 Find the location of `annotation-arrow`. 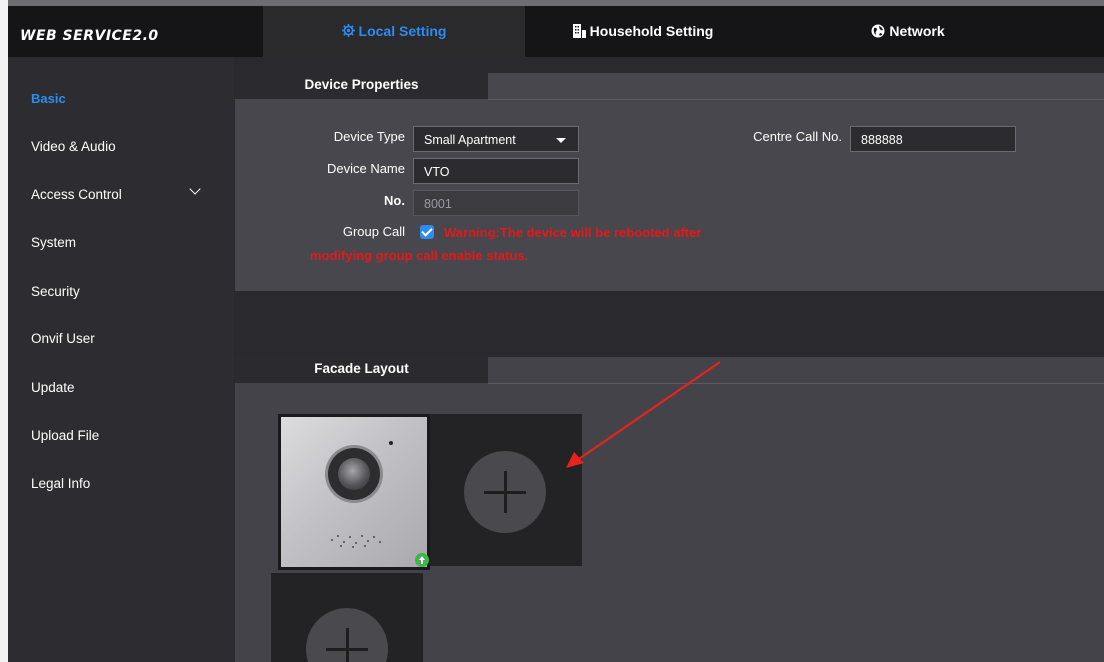

annotation-arrow is located at coordinates (643, 414).